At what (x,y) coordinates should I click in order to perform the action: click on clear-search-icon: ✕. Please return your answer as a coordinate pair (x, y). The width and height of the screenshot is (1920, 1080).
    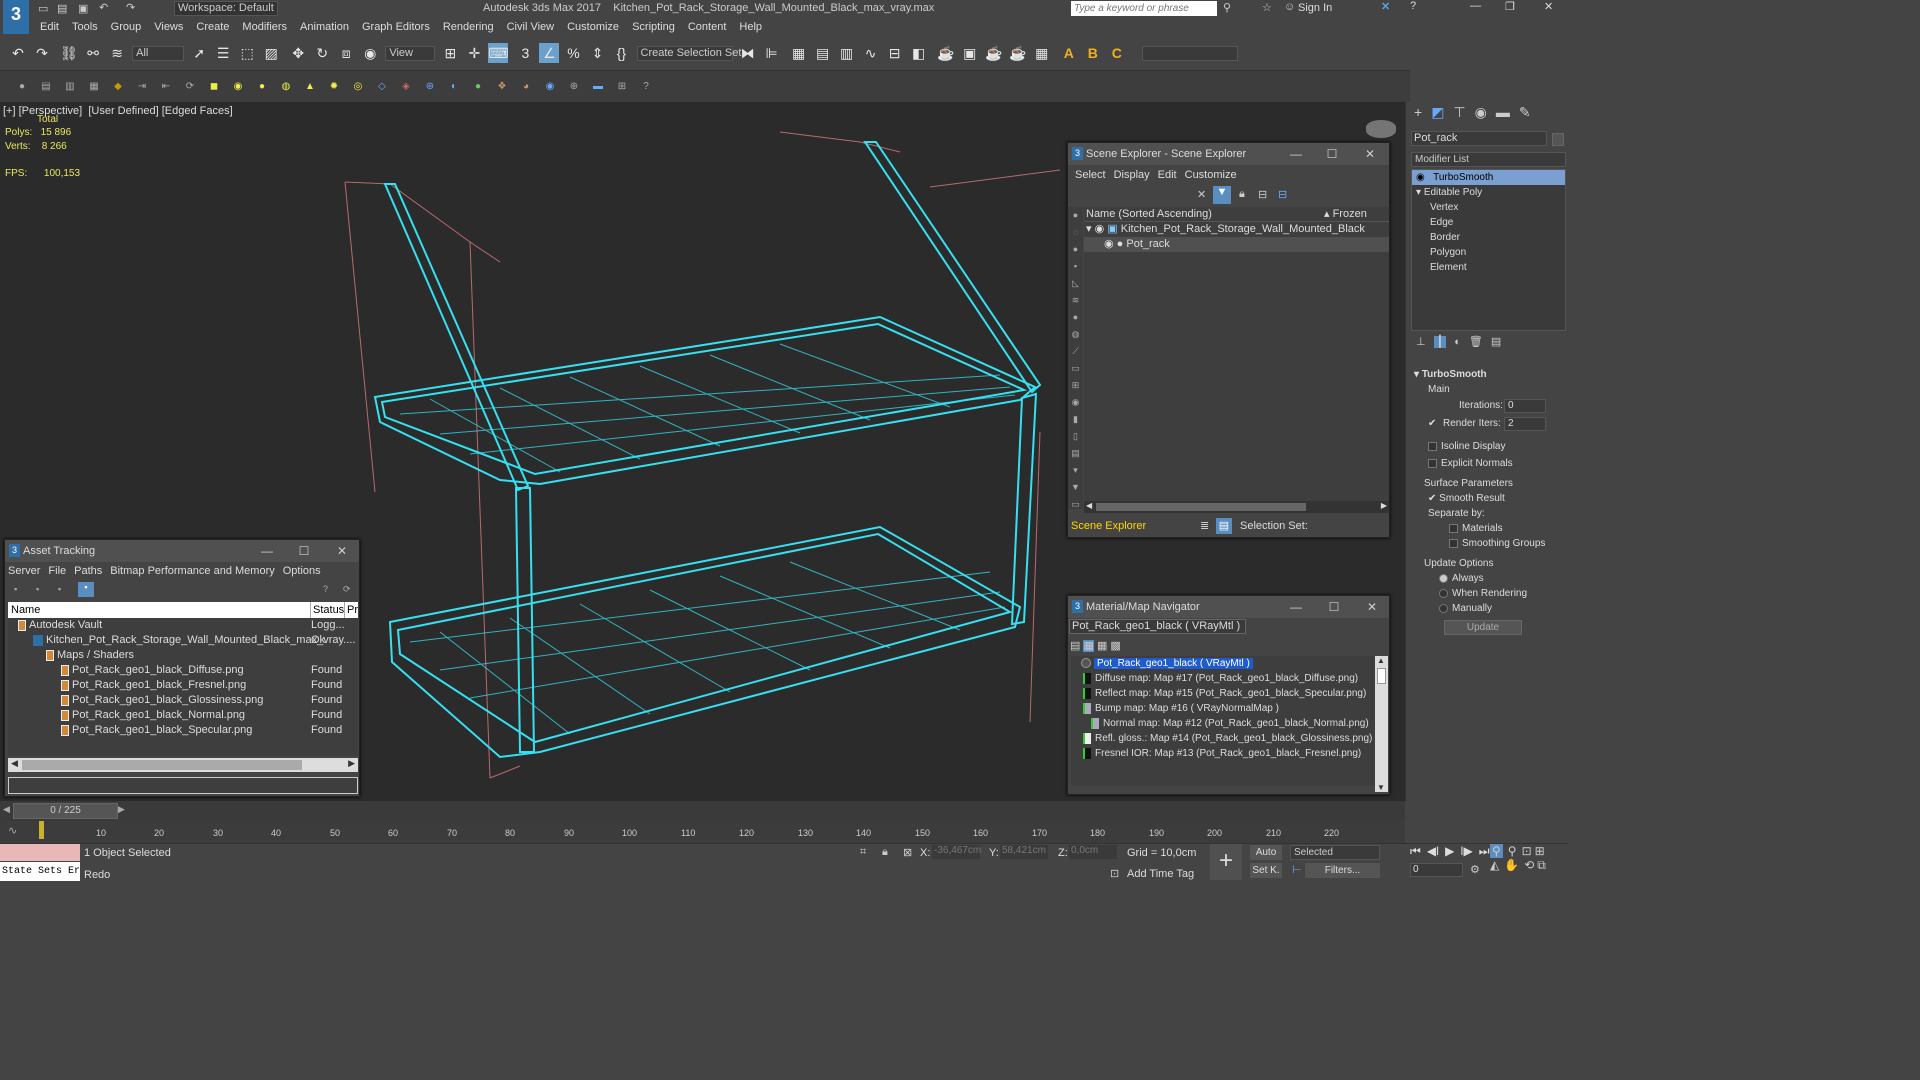
    Looking at the image, I should click on (1201, 194).